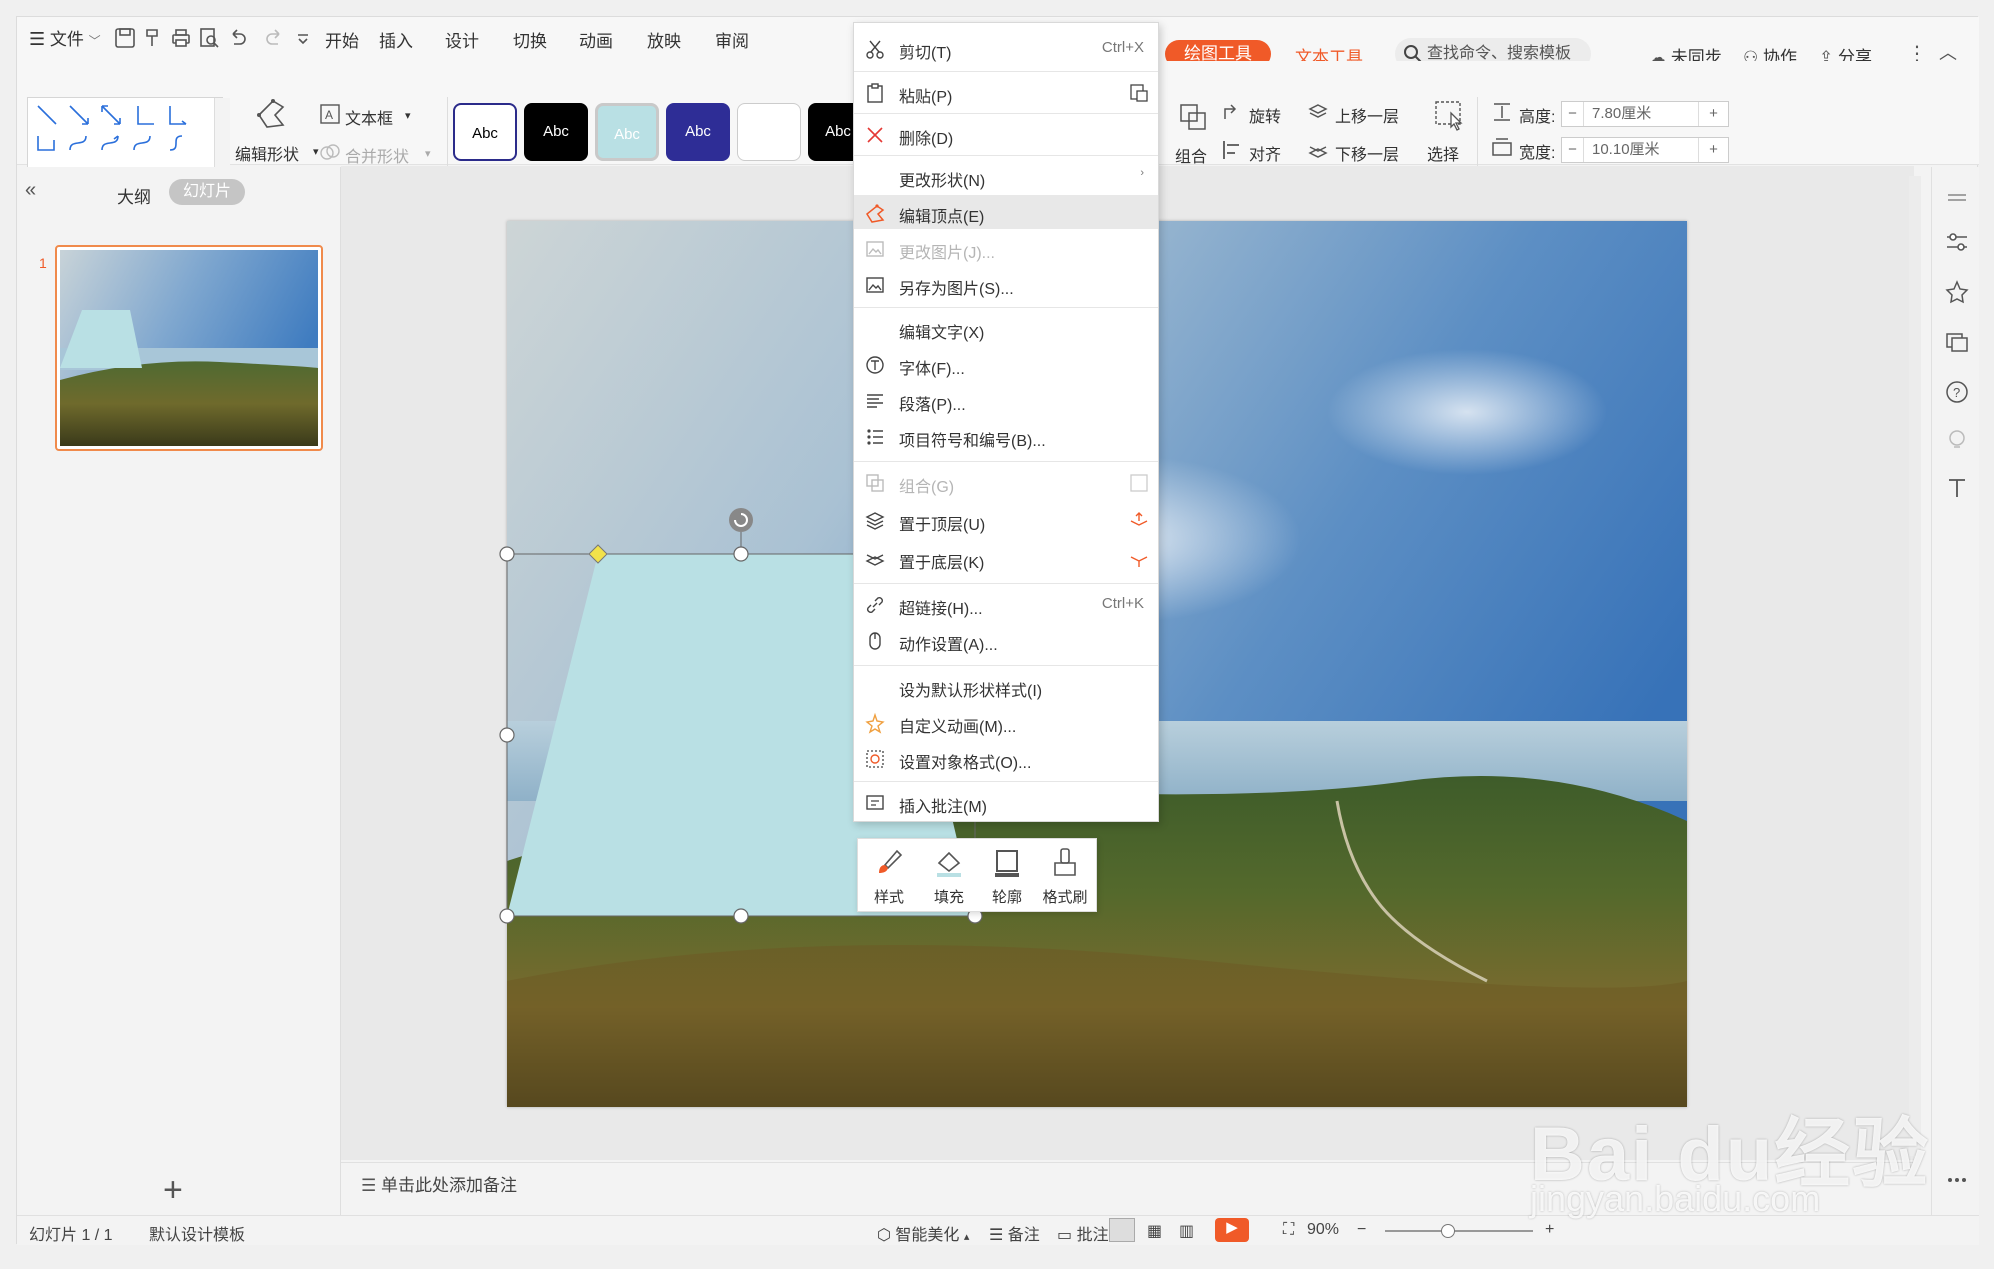 This screenshot has width=1994, height=1269. I want to click on menu-item-bring-to-front: 置于顶层(U), so click(1006, 520).